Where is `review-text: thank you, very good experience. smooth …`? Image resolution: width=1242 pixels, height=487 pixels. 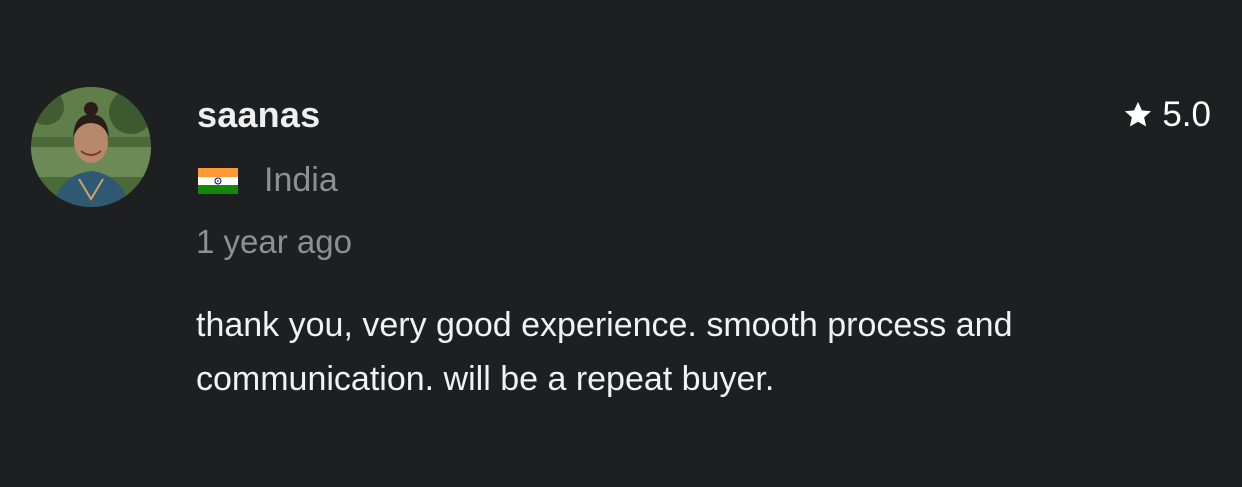 review-text: thank you, very good experience. smooth … is located at coordinates (604, 352).